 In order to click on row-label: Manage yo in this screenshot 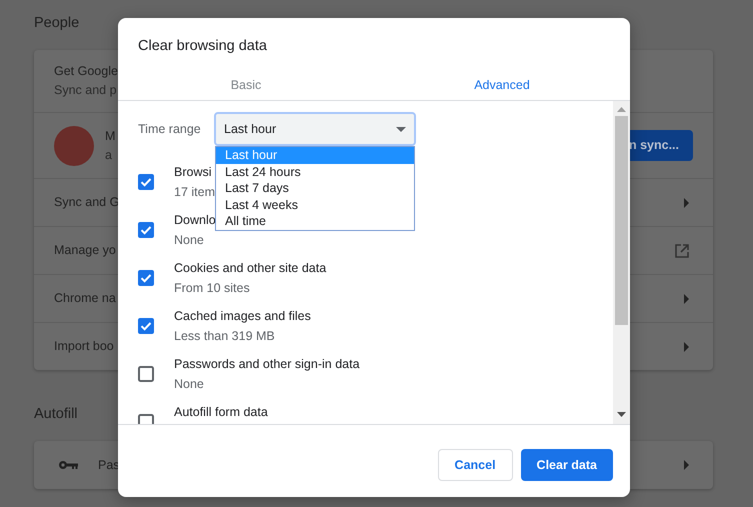, I will do `click(85, 251)`.